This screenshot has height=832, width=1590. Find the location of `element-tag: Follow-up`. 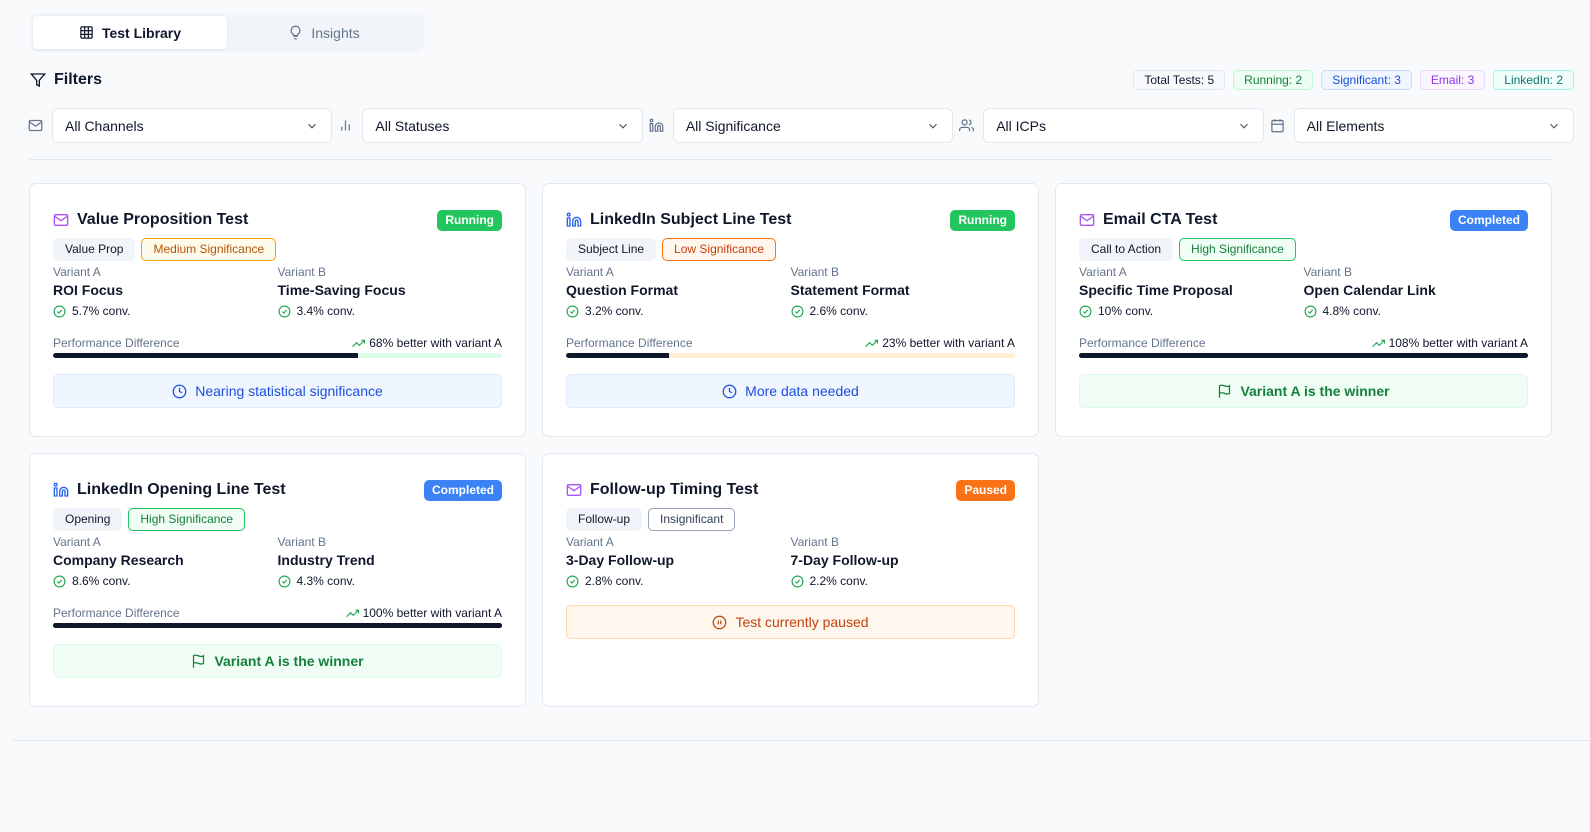

element-tag: Follow-up is located at coordinates (604, 519).